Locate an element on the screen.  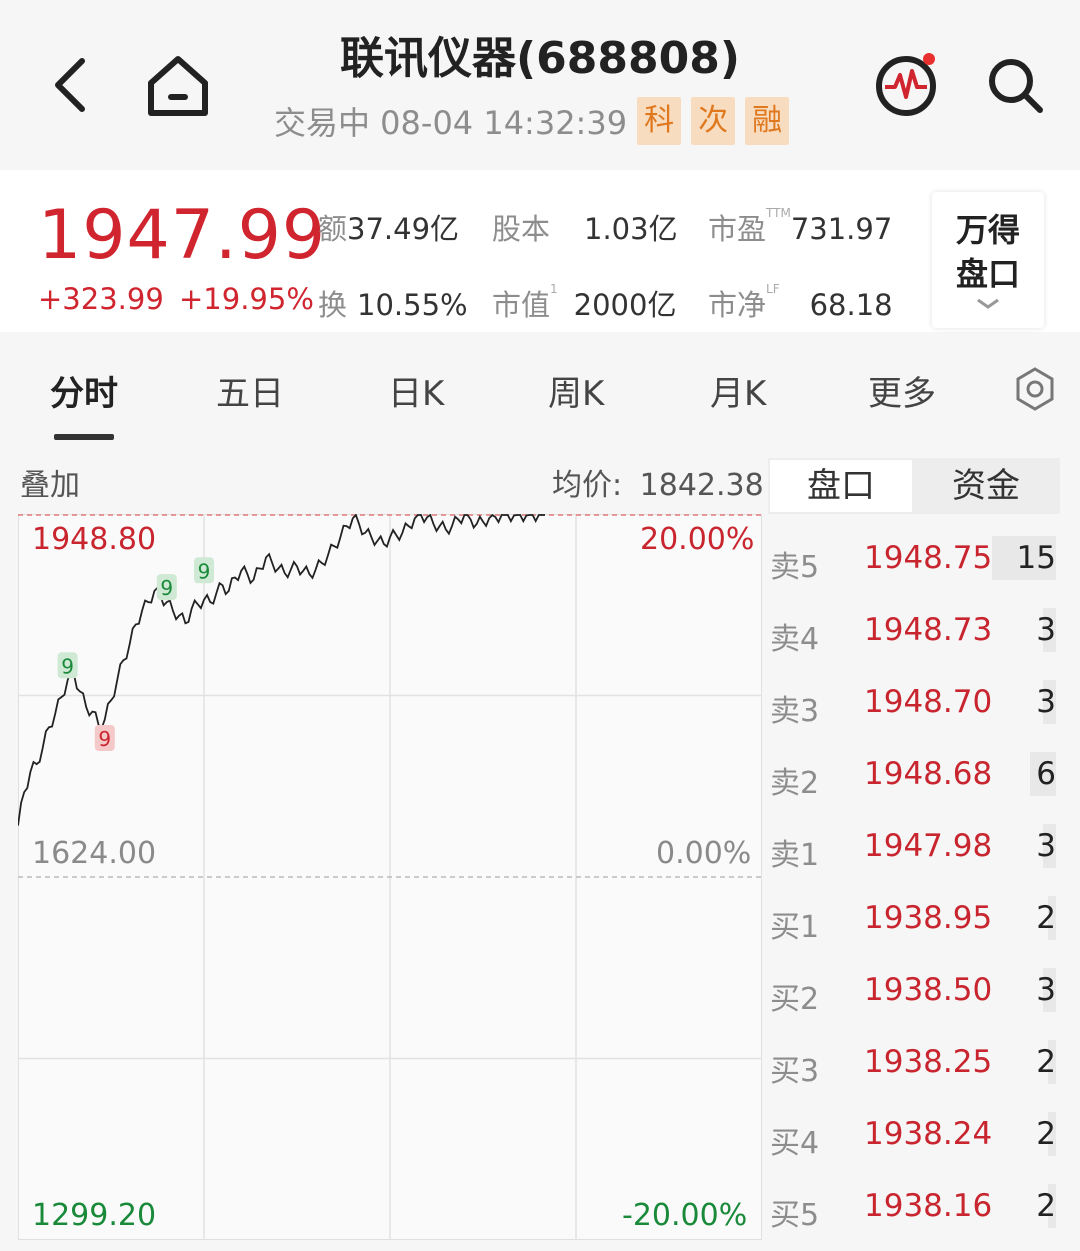
home-button is located at coordinates (178, 86).